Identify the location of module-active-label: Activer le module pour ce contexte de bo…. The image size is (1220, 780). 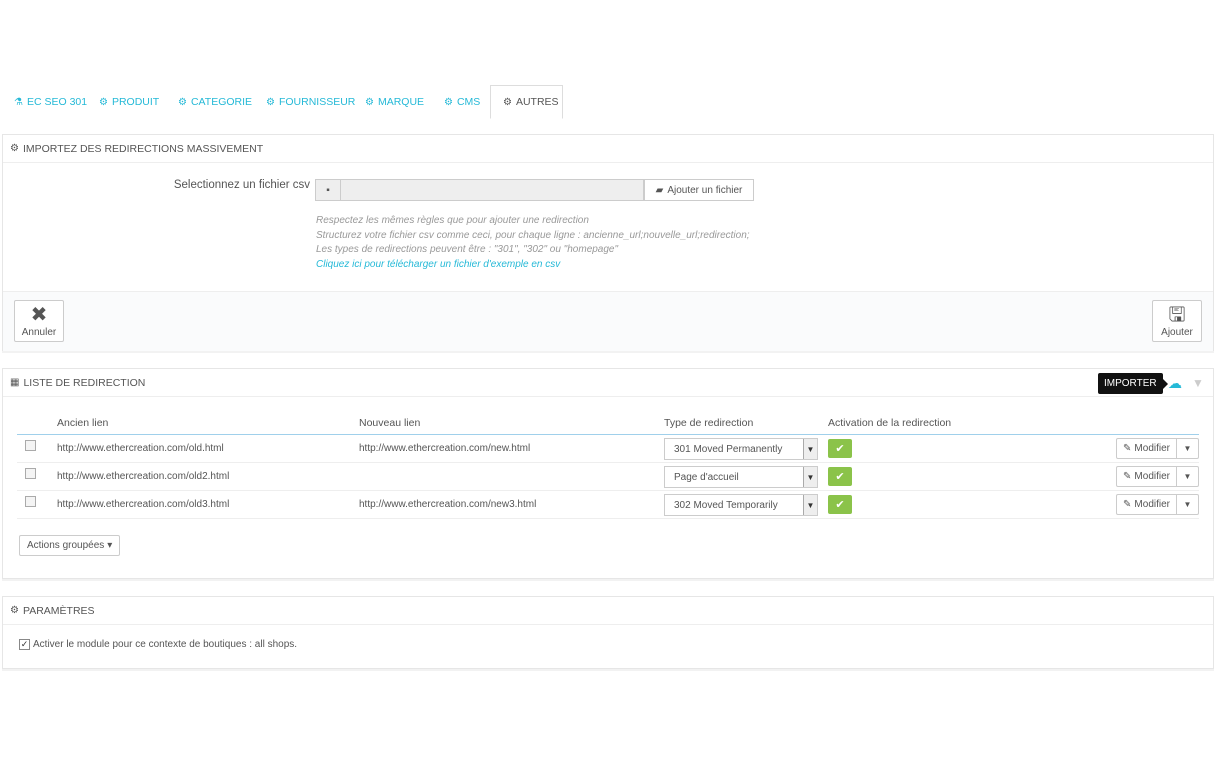
(165, 644).